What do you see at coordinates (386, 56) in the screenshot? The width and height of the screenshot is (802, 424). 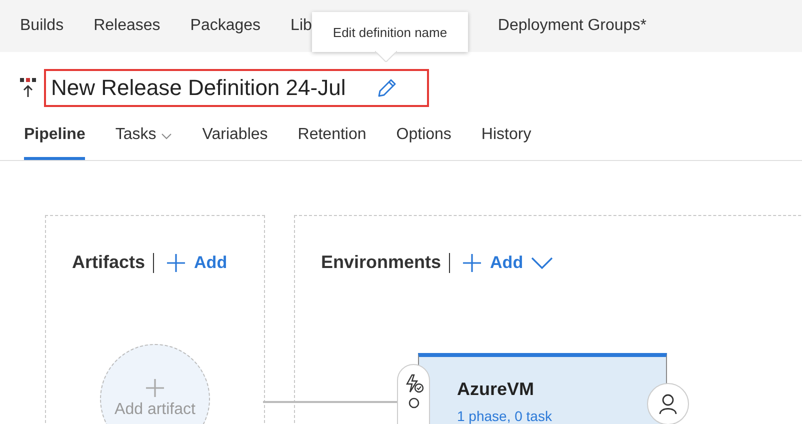 I see `tooltip-arrow` at bounding box center [386, 56].